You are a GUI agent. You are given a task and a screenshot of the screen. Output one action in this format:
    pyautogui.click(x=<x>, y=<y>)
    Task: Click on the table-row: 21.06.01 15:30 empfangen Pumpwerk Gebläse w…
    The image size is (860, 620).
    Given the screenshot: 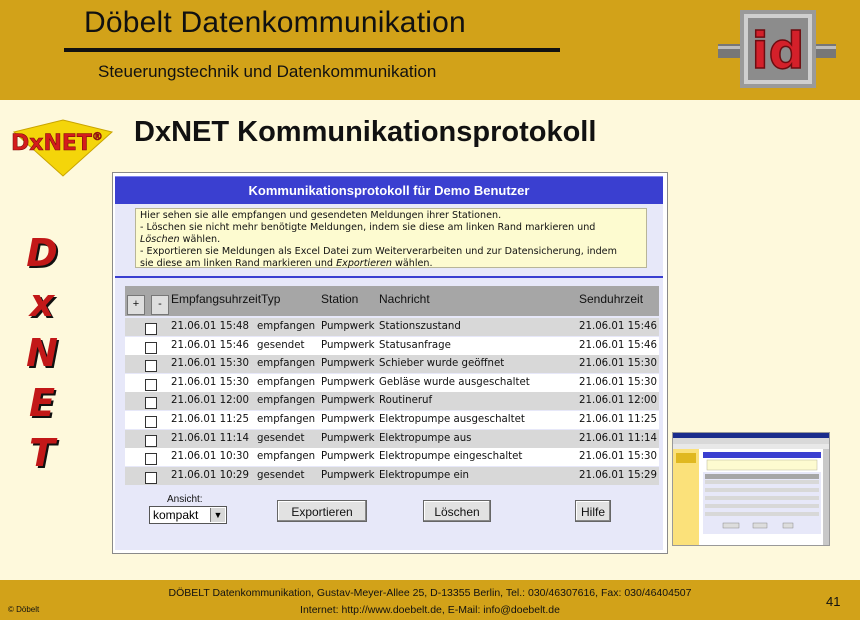 What is the action you would take?
    pyautogui.click(x=392, y=382)
    